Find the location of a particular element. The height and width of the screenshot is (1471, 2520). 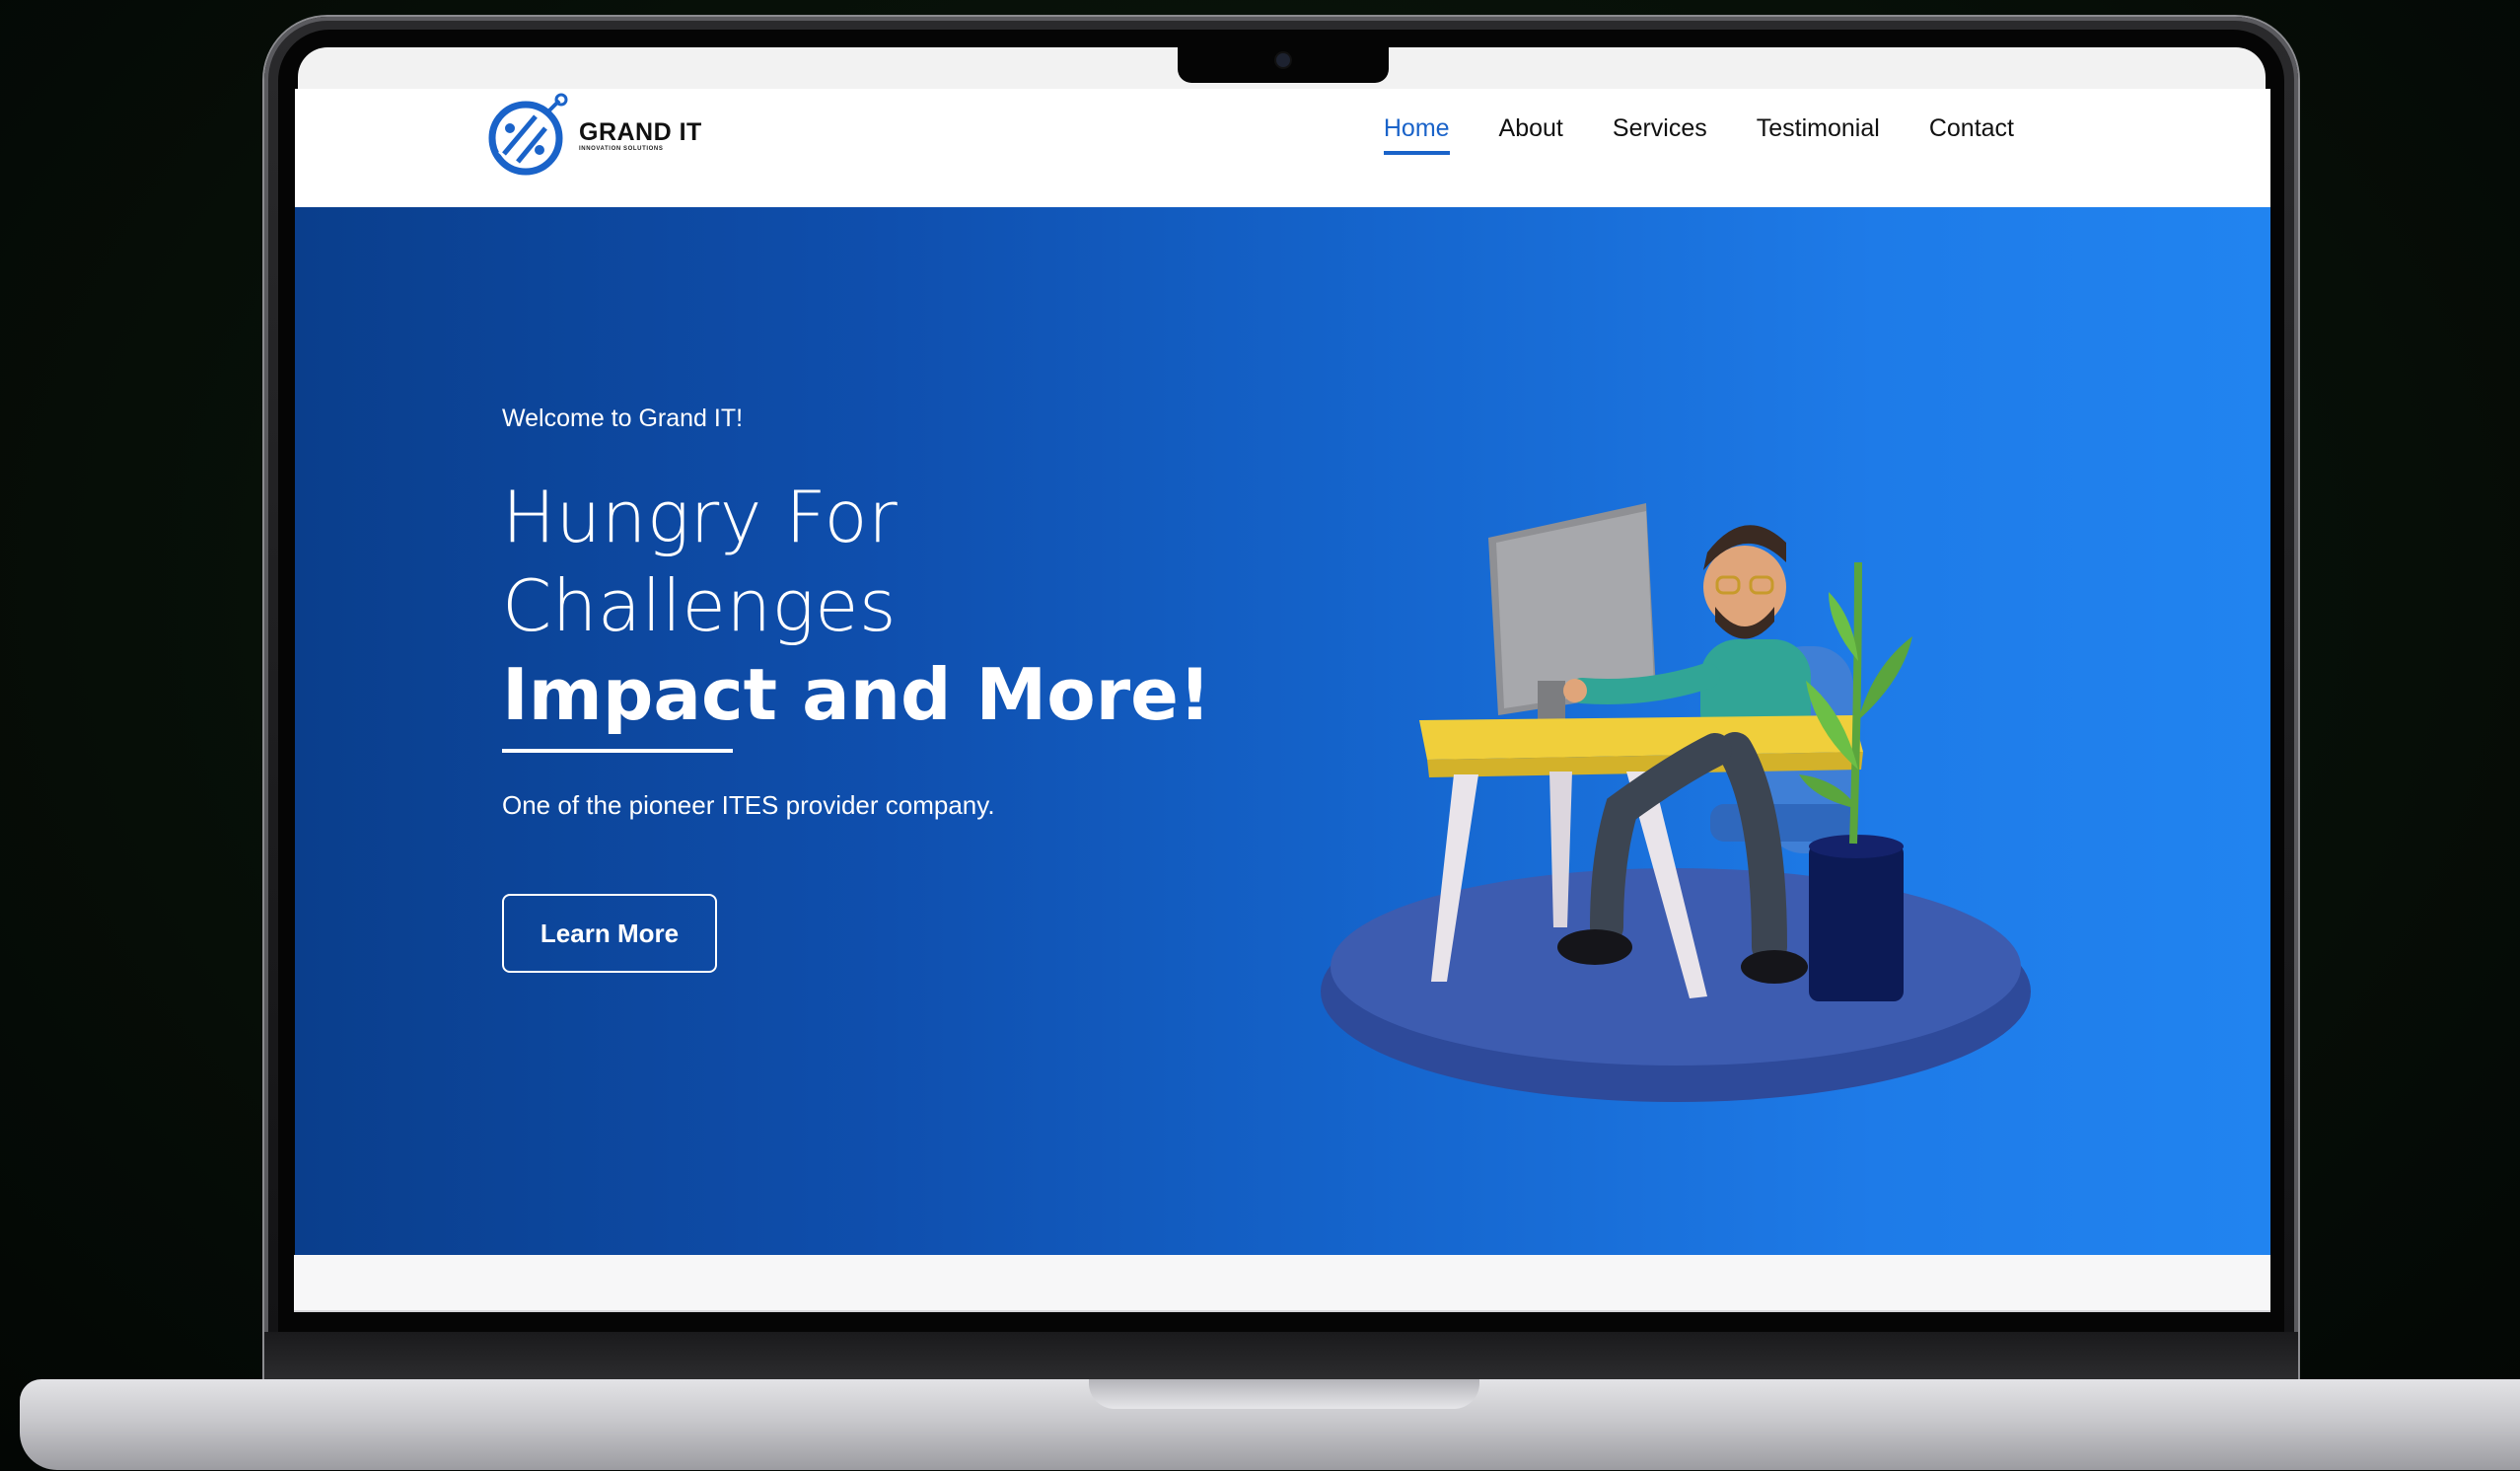

screen-bottom-strip is located at coordinates (1282, 1283).